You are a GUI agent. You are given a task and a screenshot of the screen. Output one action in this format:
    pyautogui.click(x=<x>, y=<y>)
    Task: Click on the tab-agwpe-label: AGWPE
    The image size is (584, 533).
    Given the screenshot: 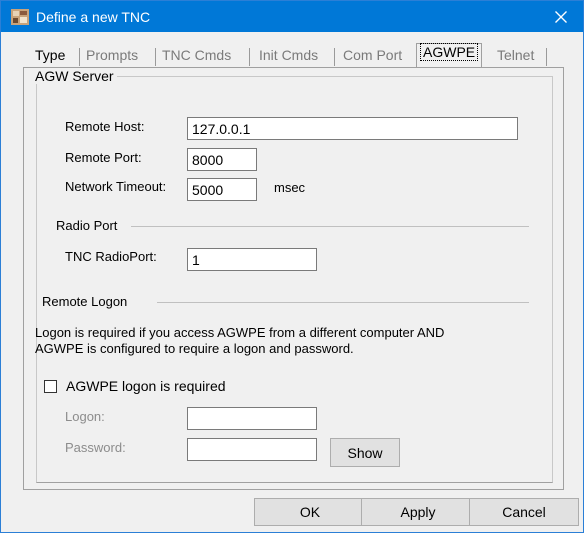 What is the action you would take?
    pyautogui.click(x=449, y=52)
    